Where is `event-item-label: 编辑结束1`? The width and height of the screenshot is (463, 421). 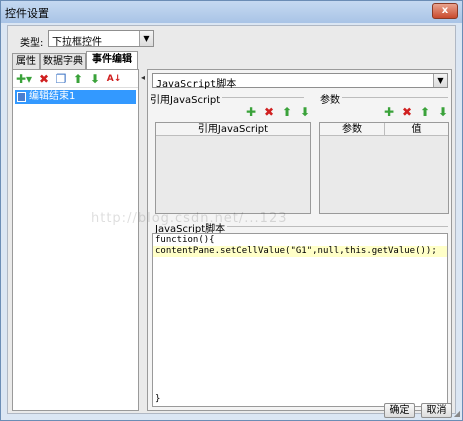
event-item-label: 编辑结束1 is located at coordinates (52, 96).